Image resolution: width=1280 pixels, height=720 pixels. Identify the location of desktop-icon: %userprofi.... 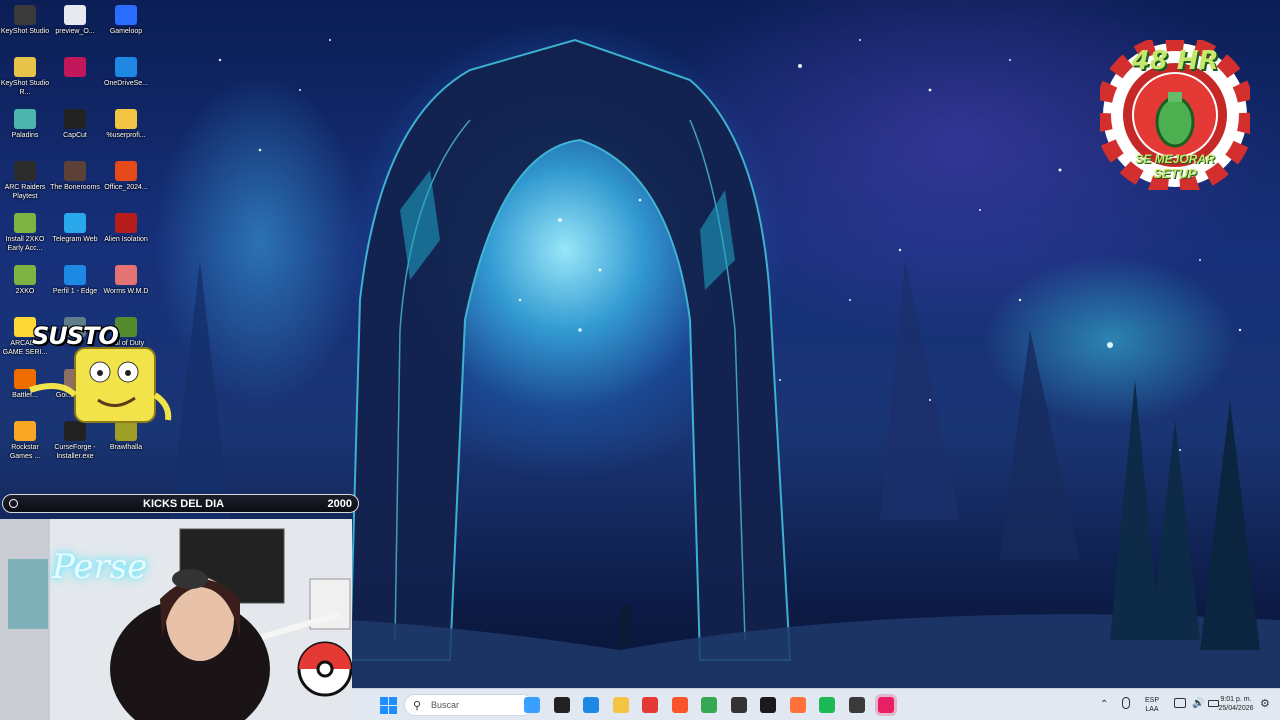
(126, 124).